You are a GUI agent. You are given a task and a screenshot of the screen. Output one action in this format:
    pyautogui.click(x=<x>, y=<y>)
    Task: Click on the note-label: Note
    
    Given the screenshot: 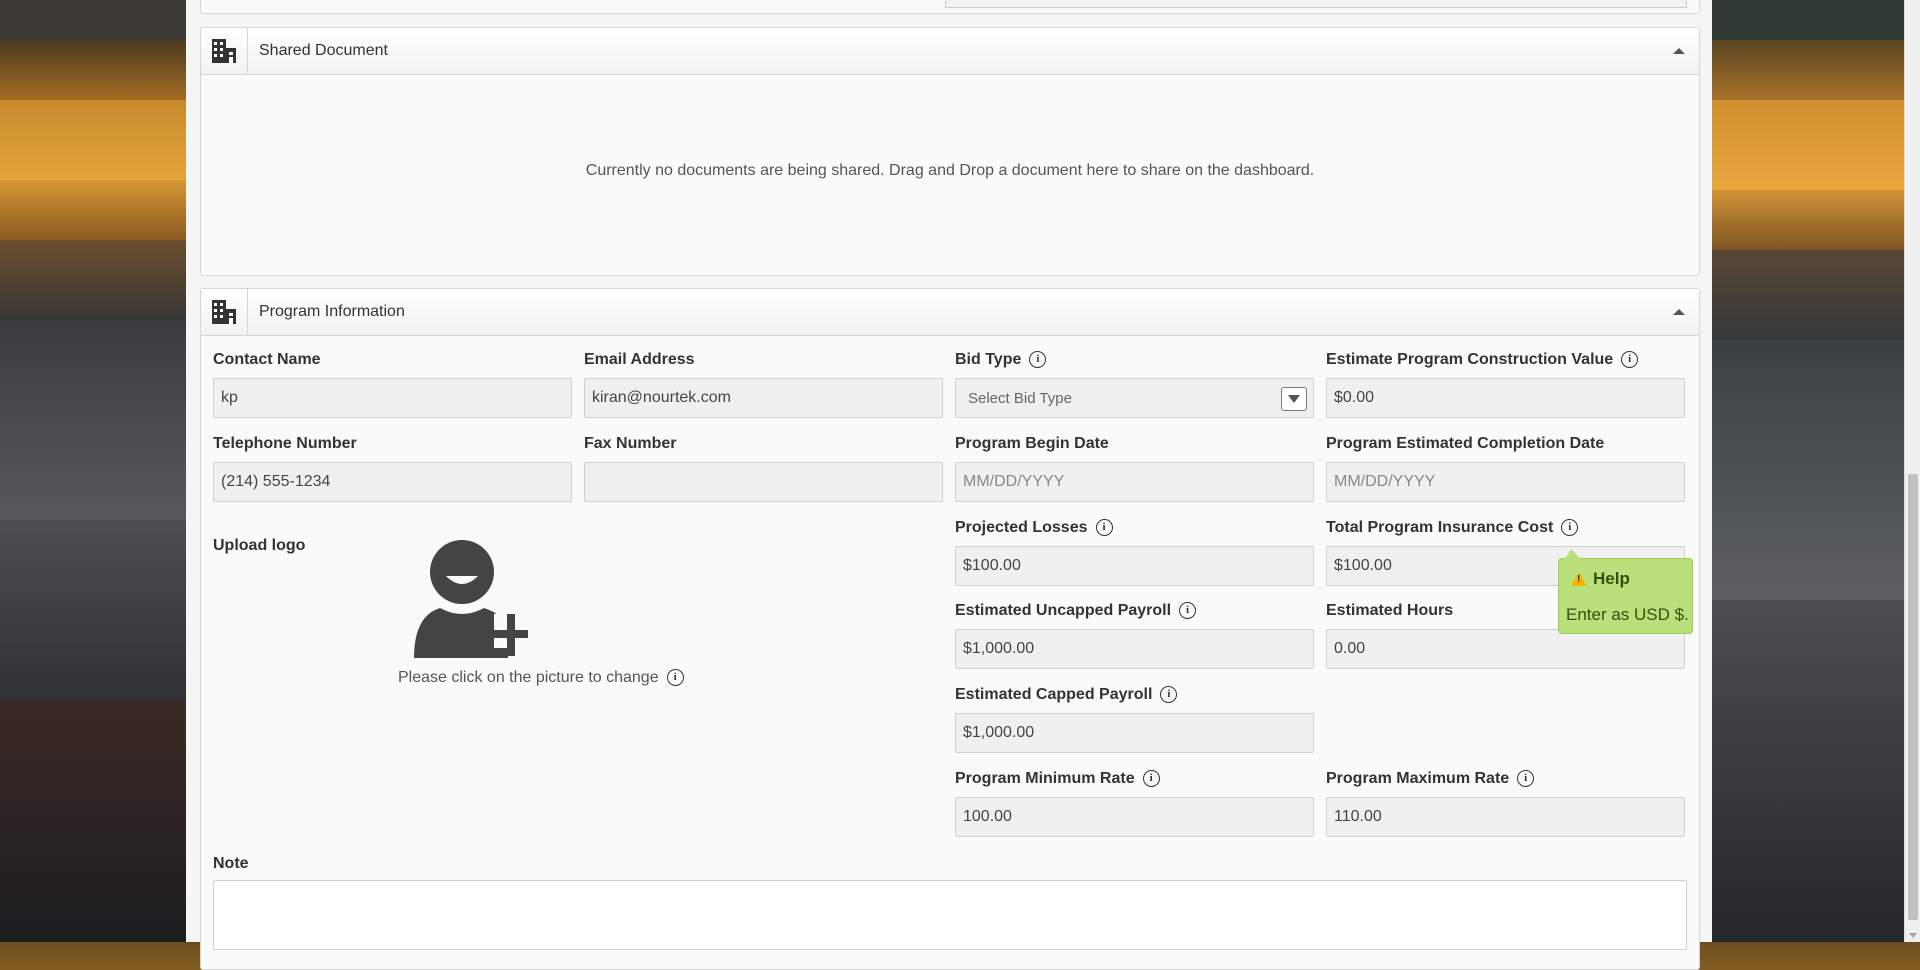 What is the action you would take?
    pyautogui.click(x=231, y=863)
    